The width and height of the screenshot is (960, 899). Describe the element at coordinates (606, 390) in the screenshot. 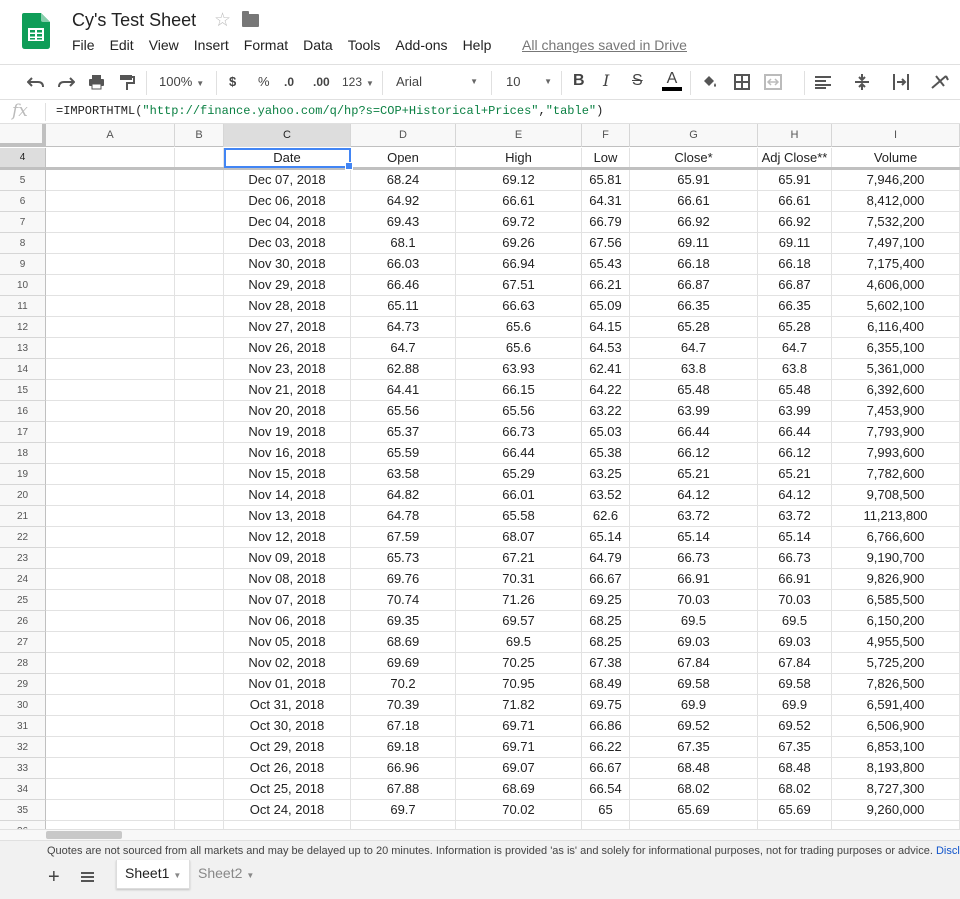

I see `cell-f: 64.22` at that location.